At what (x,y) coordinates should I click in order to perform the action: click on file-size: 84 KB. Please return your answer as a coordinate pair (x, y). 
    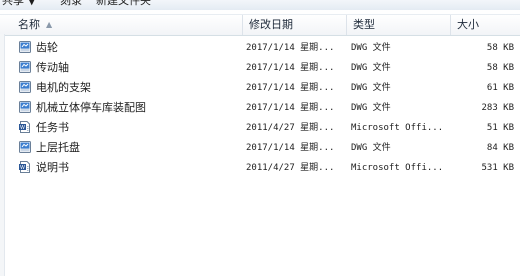
    Looking at the image, I should click on (500, 148).